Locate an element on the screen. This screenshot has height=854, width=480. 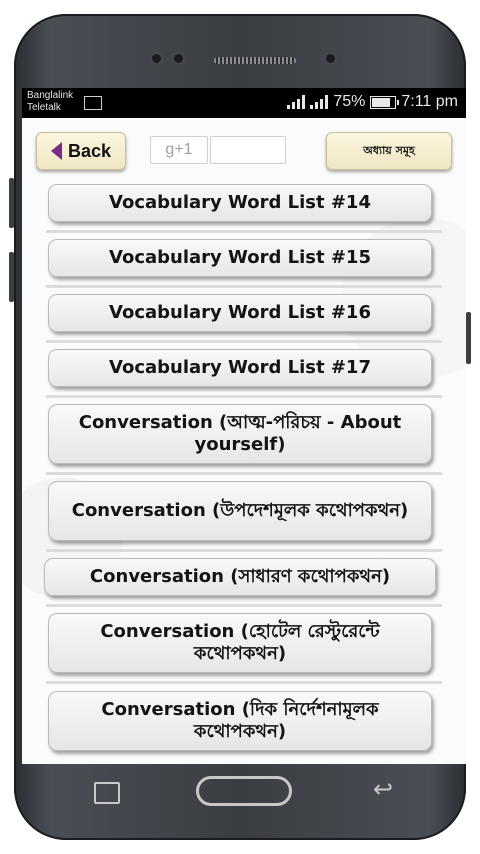
recent-apps-icon is located at coordinates (107, 793).